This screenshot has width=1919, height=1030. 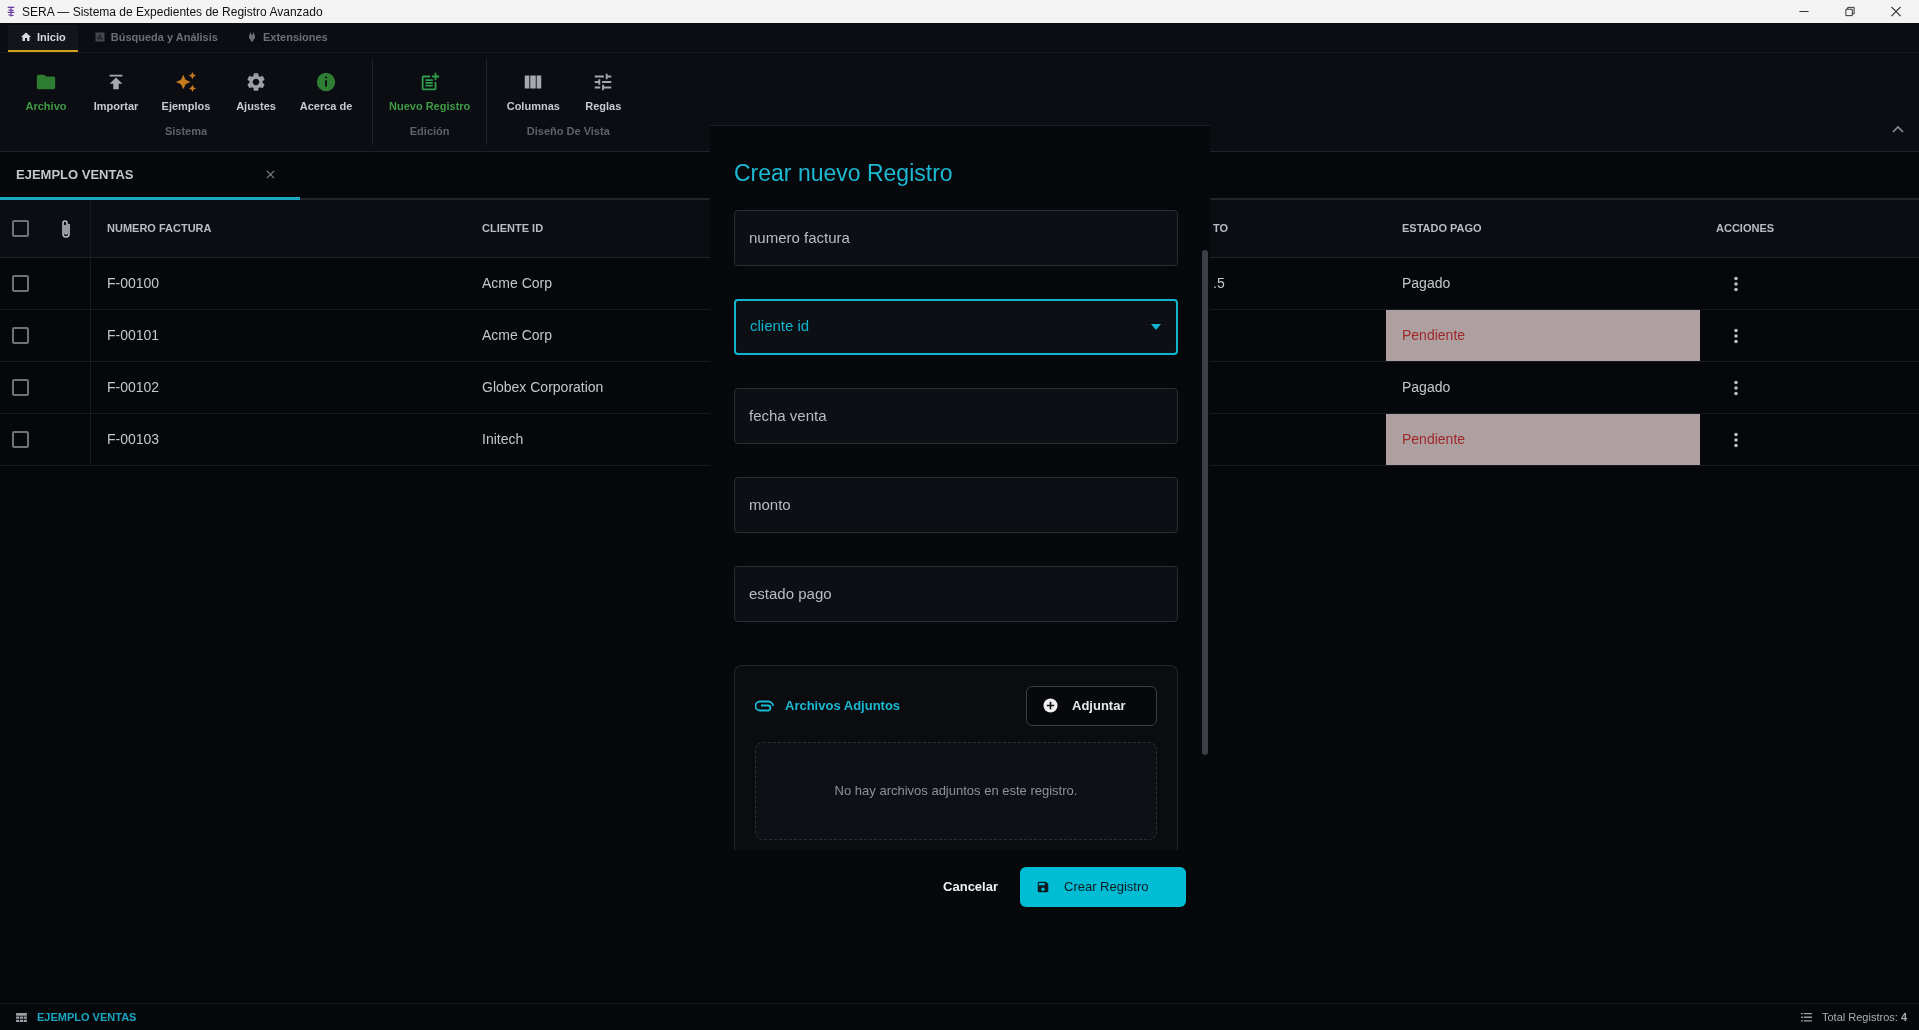 What do you see at coordinates (956, 504) in the screenshot?
I see `input-field: monto` at bounding box center [956, 504].